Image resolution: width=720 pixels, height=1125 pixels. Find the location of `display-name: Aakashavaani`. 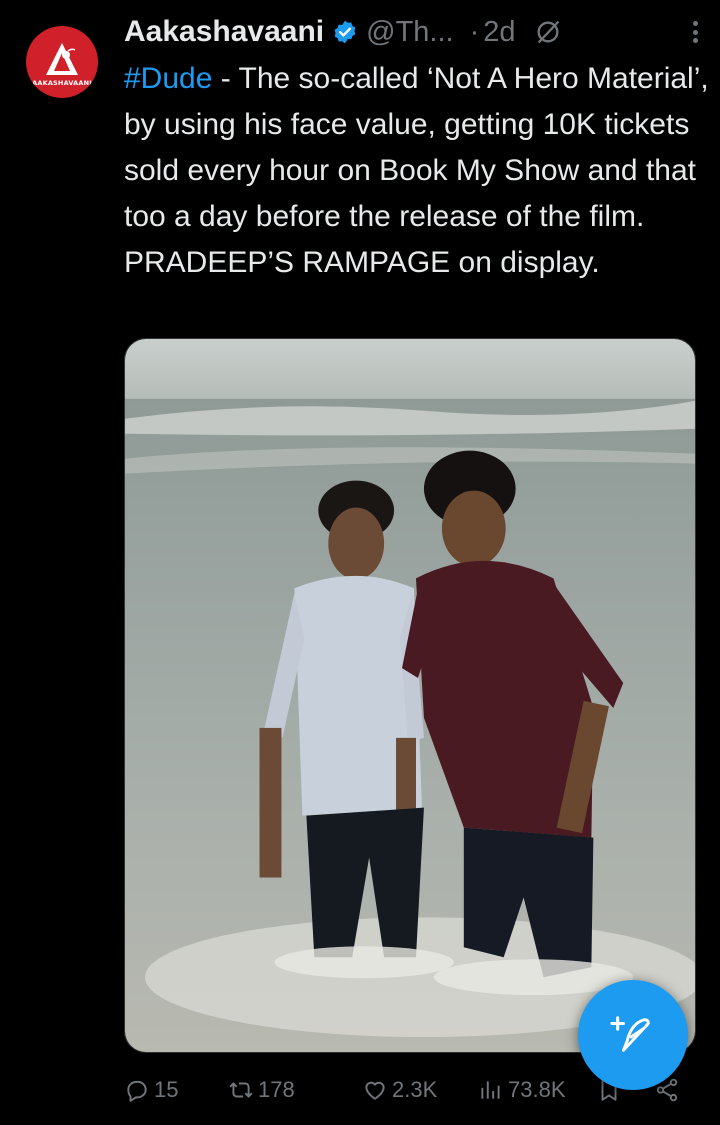

display-name: Aakashavaani is located at coordinates (224, 32).